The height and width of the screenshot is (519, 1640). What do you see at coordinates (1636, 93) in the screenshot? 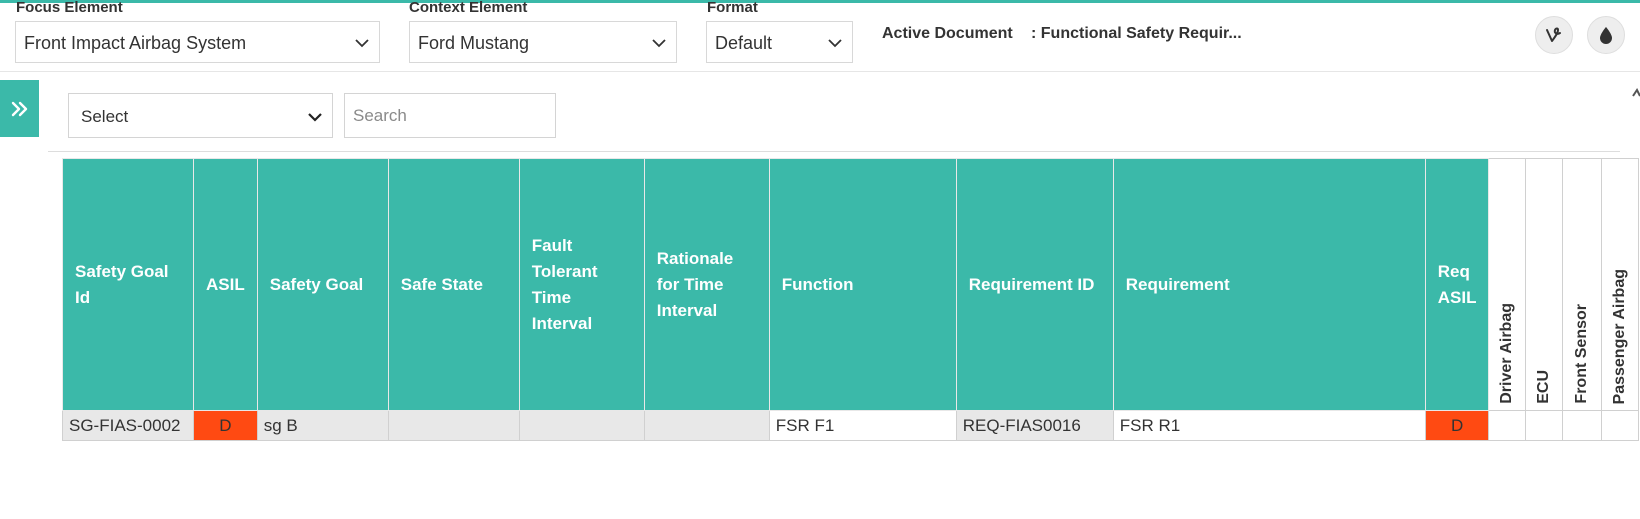
I see `scroll-up-icon` at bounding box center [1636, 93].